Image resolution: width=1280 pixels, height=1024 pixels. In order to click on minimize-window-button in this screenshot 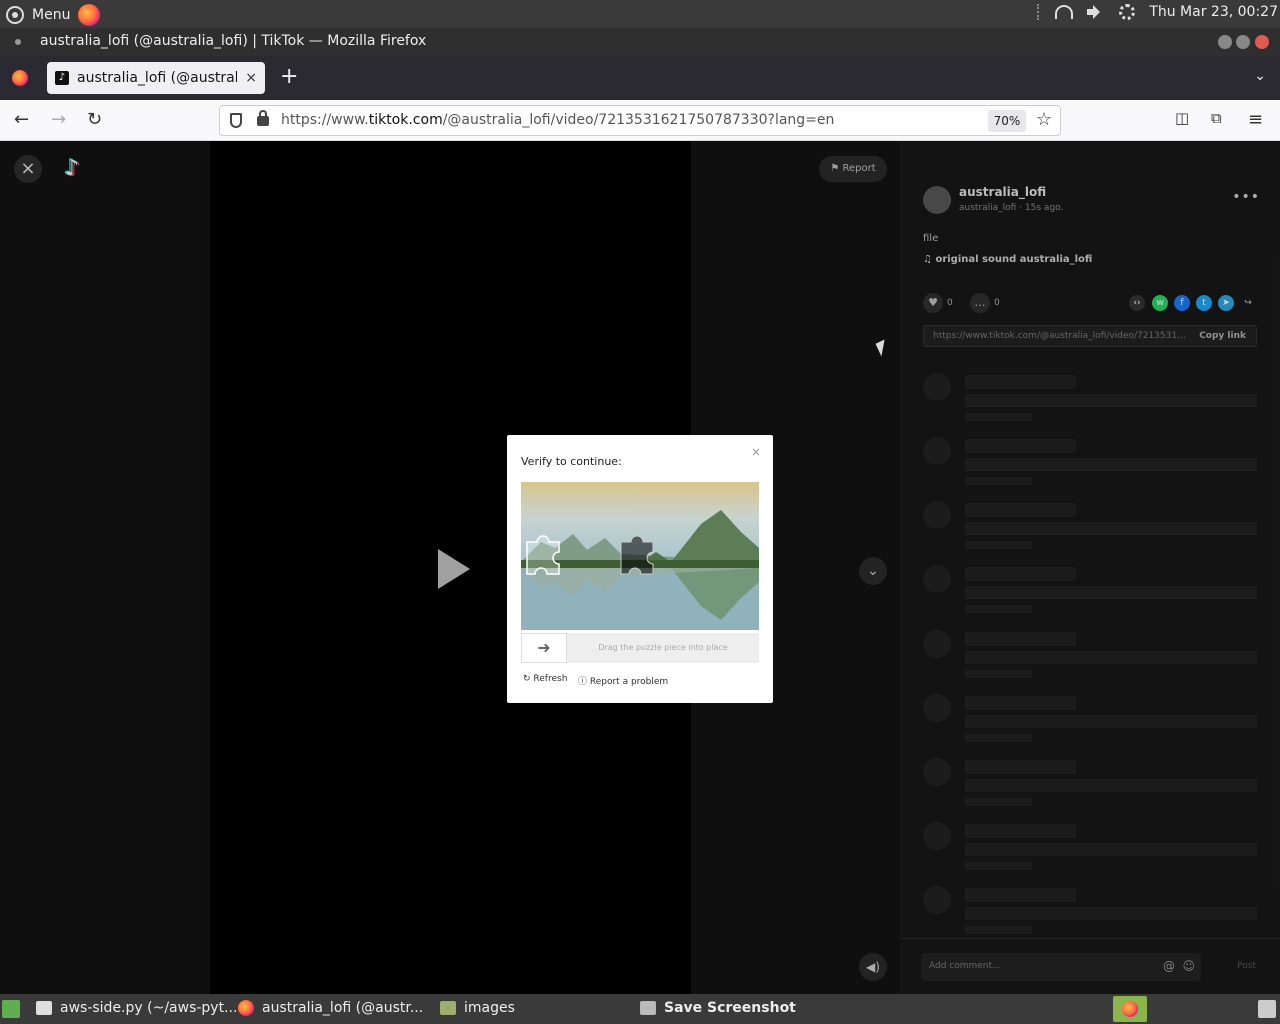, I will do `click(1225, 42)`.